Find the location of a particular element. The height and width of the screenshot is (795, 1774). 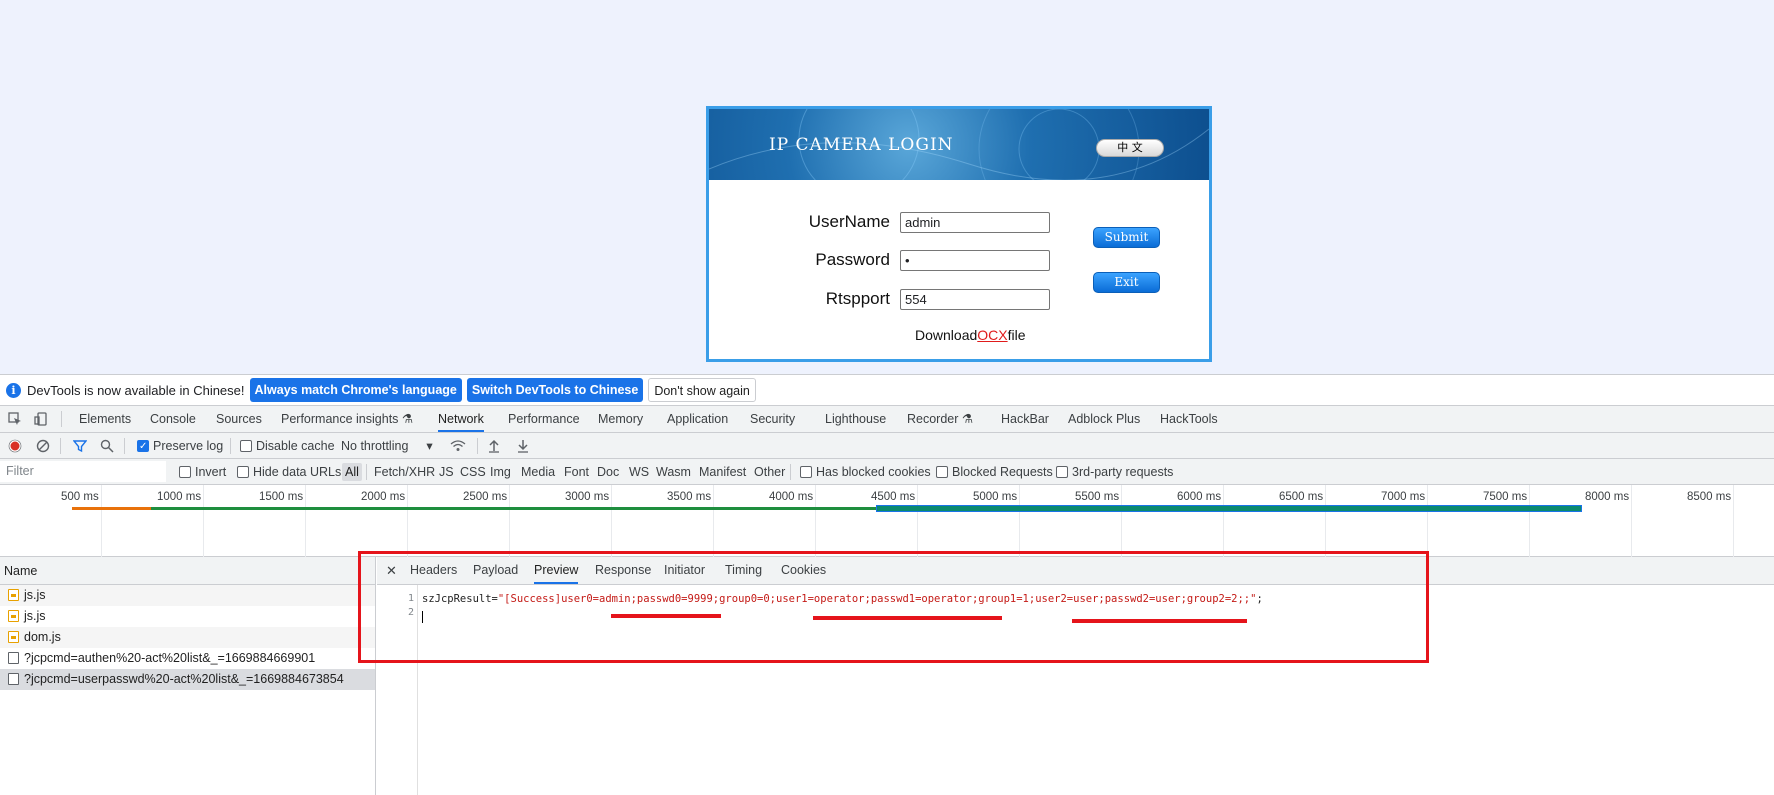

password-input: • is located at coordinates (975, 260).